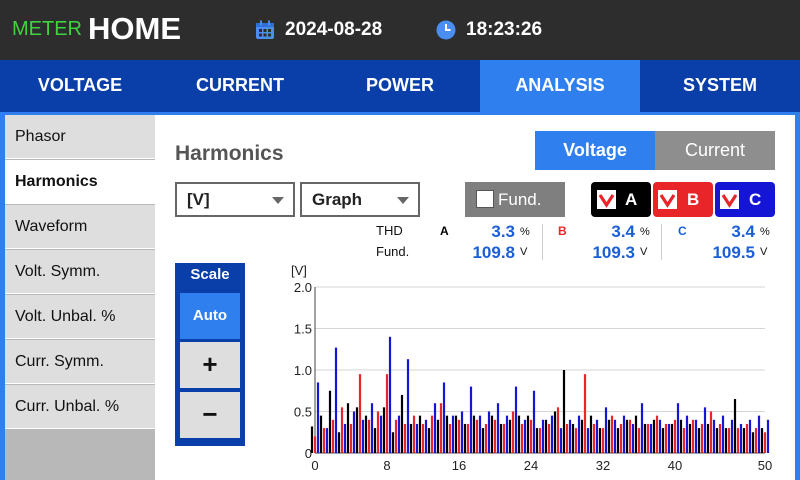  I want to click on tab-power: POWER, so click(400, 86).